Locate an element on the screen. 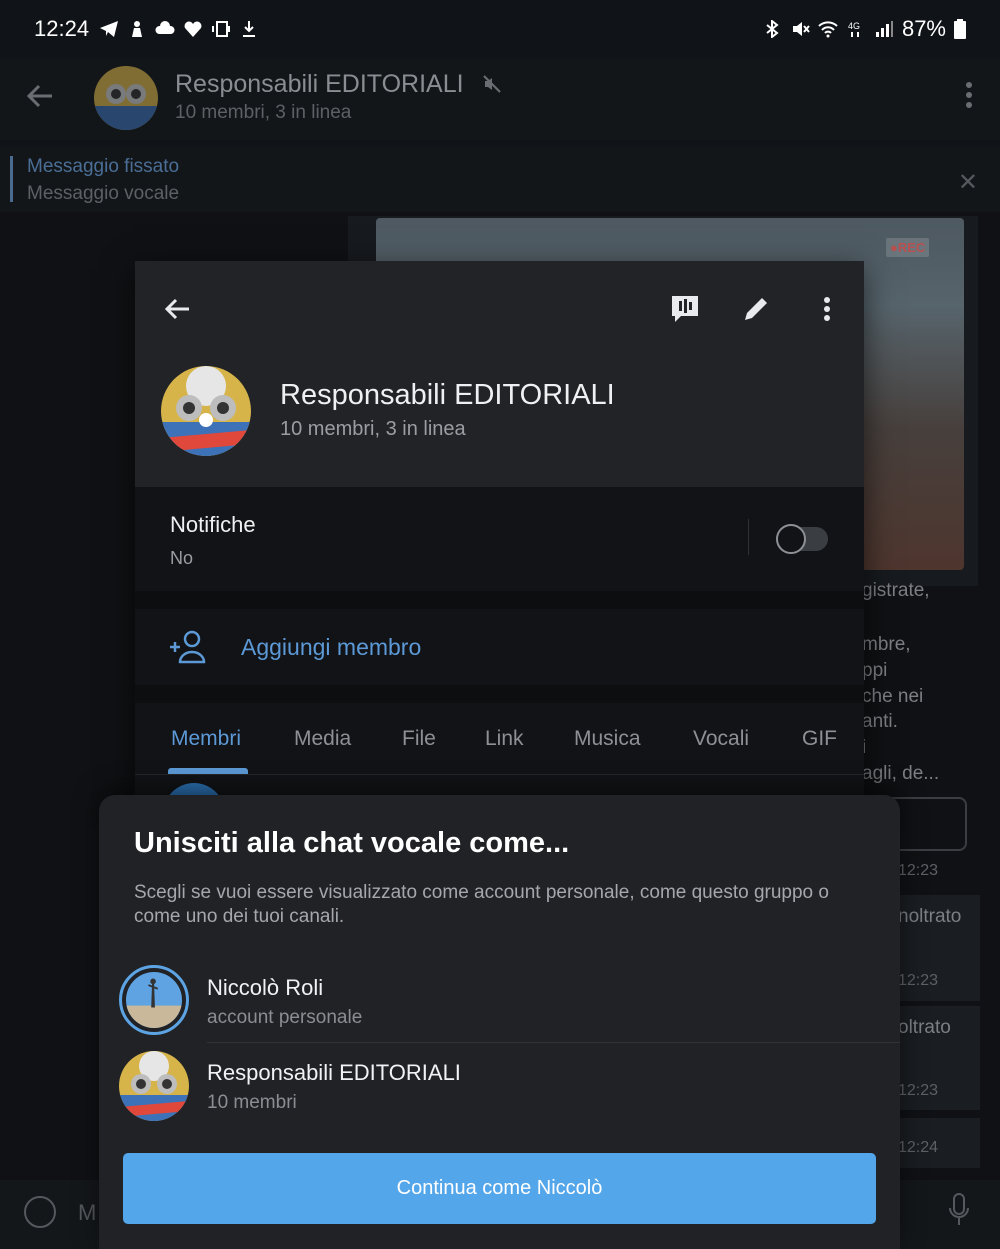 The width and height of the screenshot is (1000, 1249). message-fragment: gistrate, is located at coordinates (896, 590).